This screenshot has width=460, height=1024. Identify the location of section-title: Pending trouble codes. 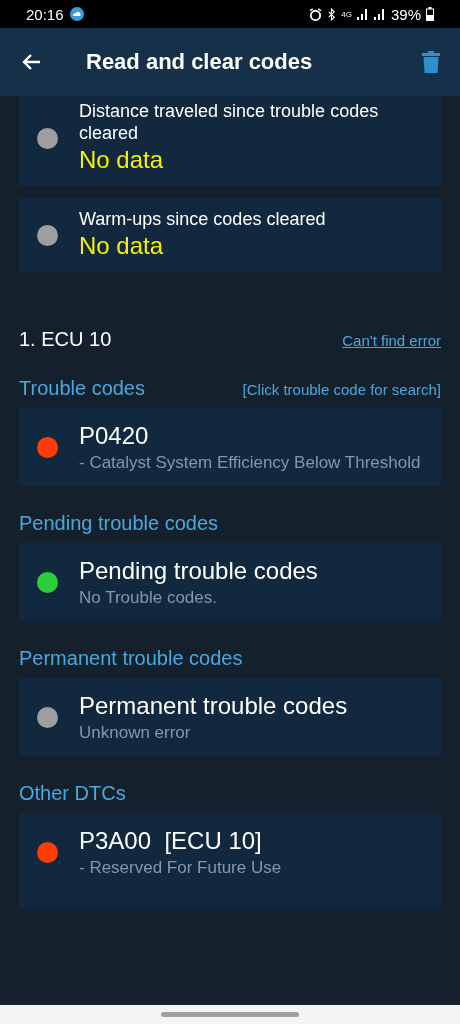
(119, 523).